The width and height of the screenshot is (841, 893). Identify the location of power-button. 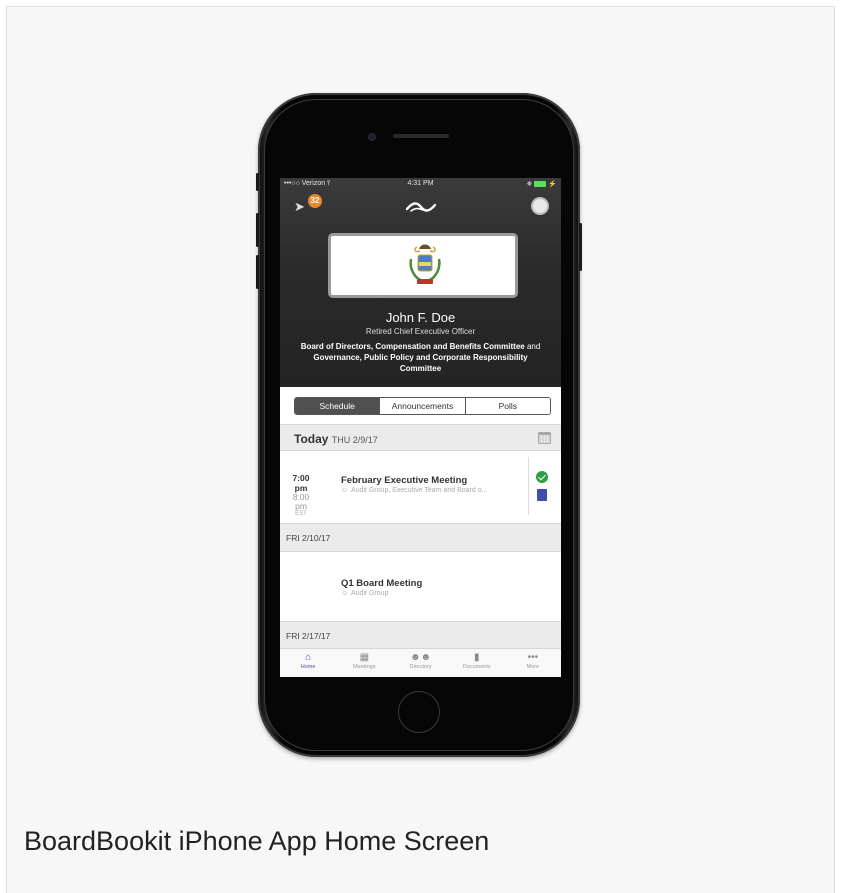
(580, 247).